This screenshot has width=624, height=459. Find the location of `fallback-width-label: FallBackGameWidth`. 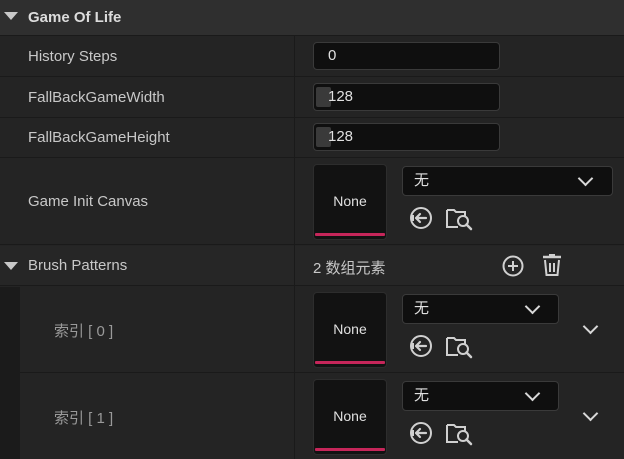

fallback-width-label: FallBackGameWidth is located at coordinates (96, 97).